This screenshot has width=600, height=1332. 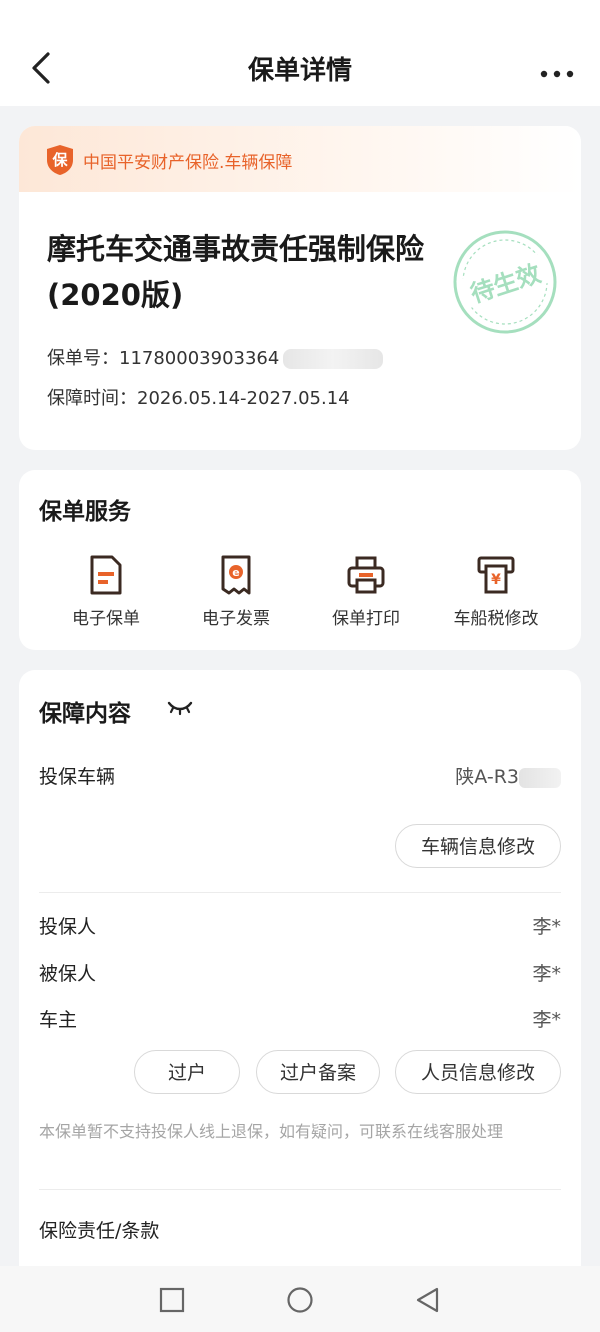 What do you see at coordinates (68, 927) in the screenshot?
I see `policyholder-label: 投保人` at bounding box center [68, 927].